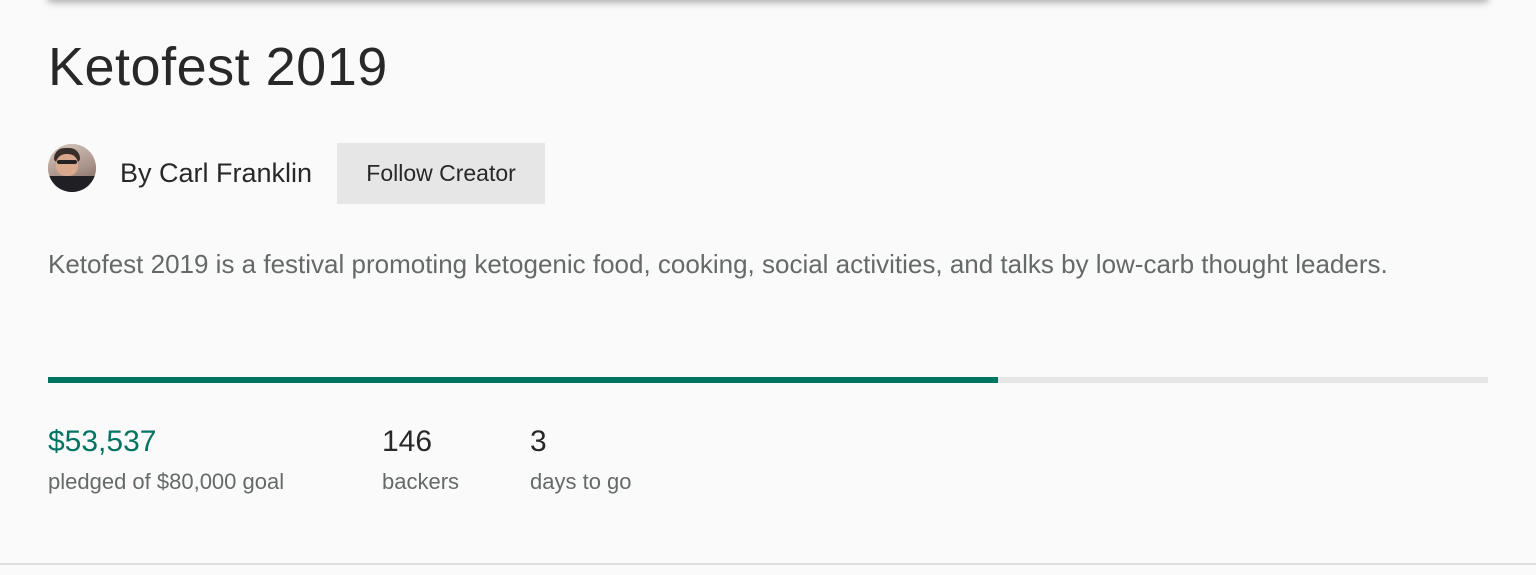 The height and width of the screenshot is (575, 1536). I want to click on stat-pledged: $53,537 pledged of $80,000 goal, so click(215, 462).